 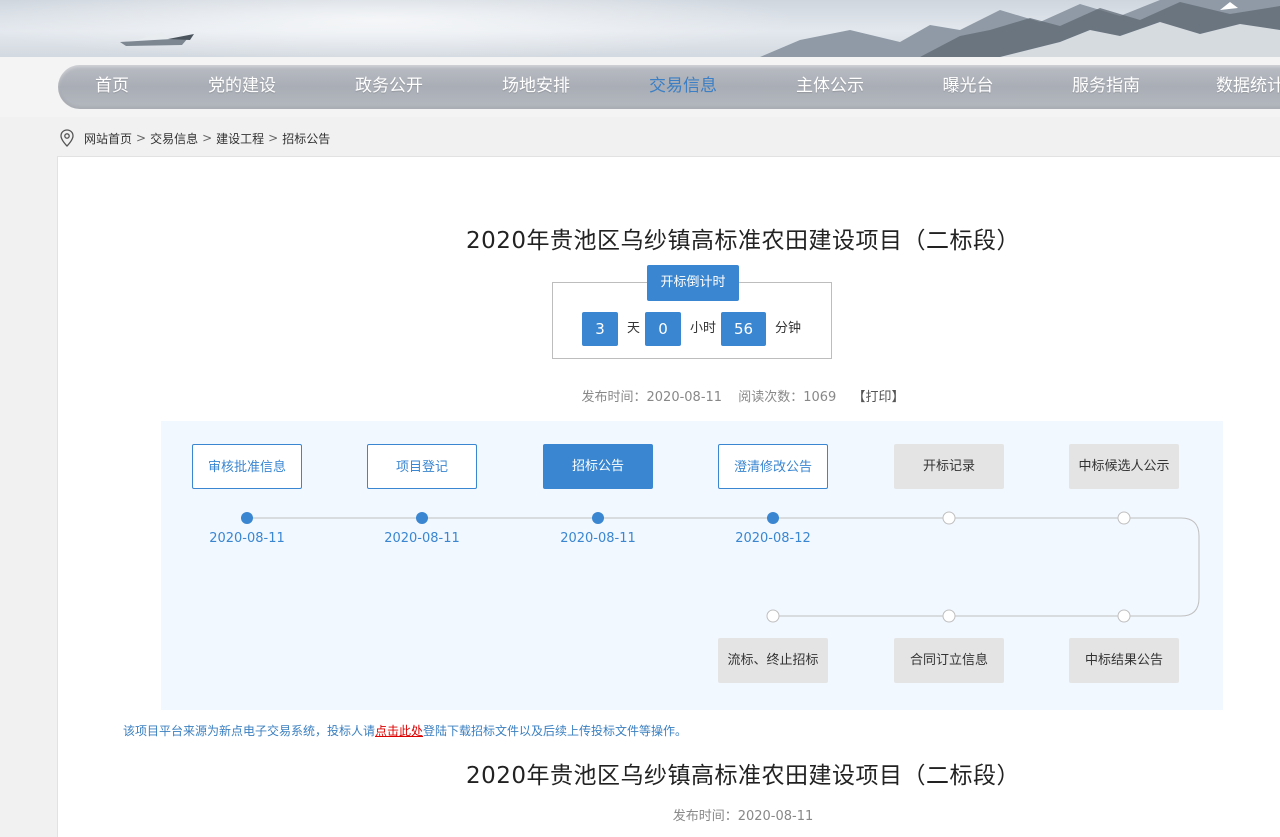 I want to click on download-link: 点击此处, so click(x=399, y=731).